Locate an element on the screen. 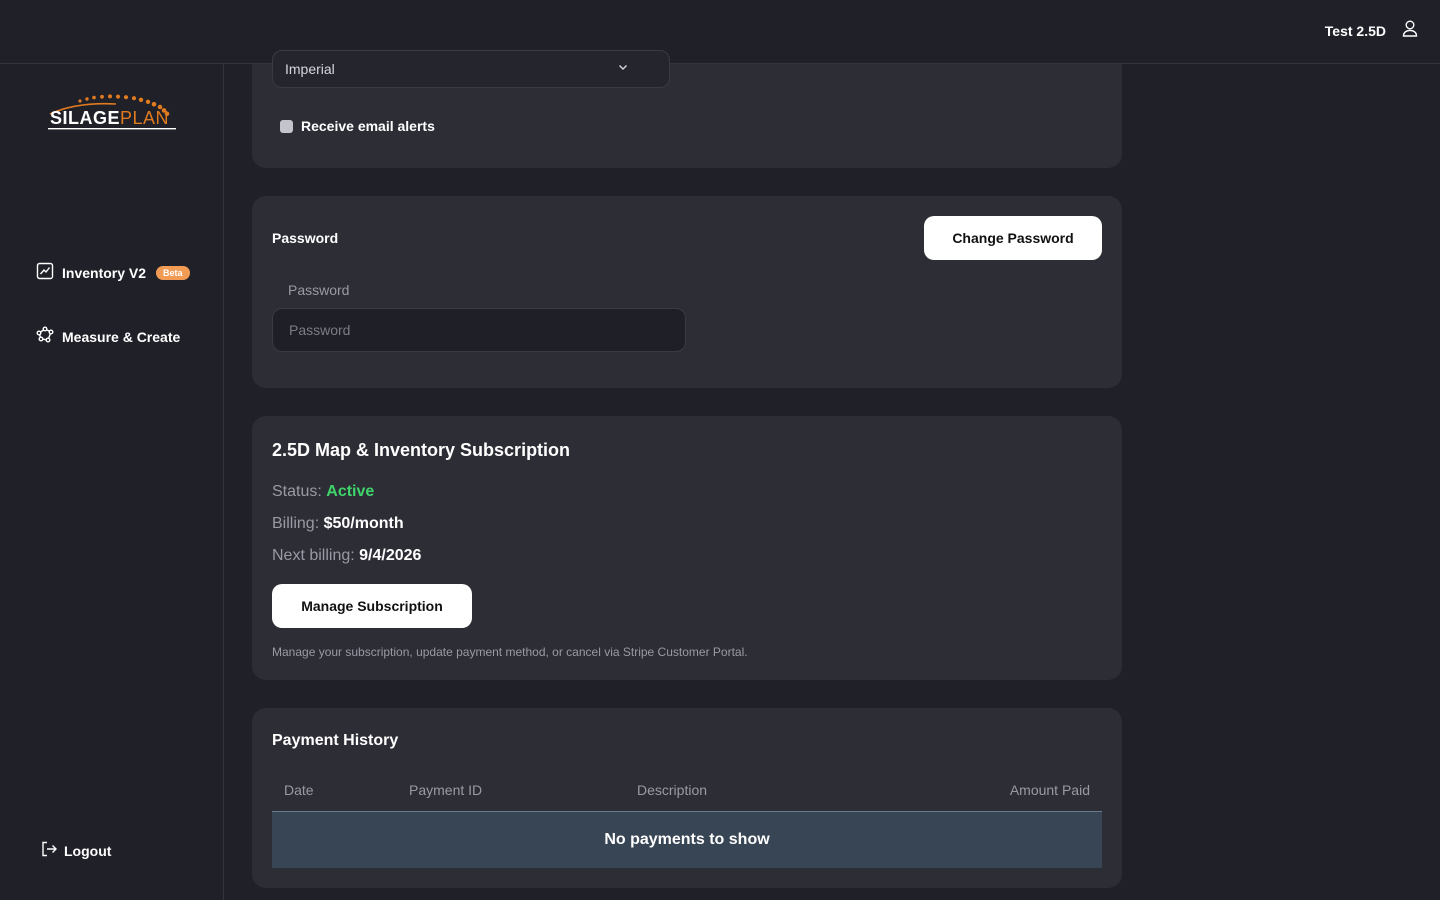 This screenshot has height=900, width=1440. polygon-icon is located at coordinates (45, 336).